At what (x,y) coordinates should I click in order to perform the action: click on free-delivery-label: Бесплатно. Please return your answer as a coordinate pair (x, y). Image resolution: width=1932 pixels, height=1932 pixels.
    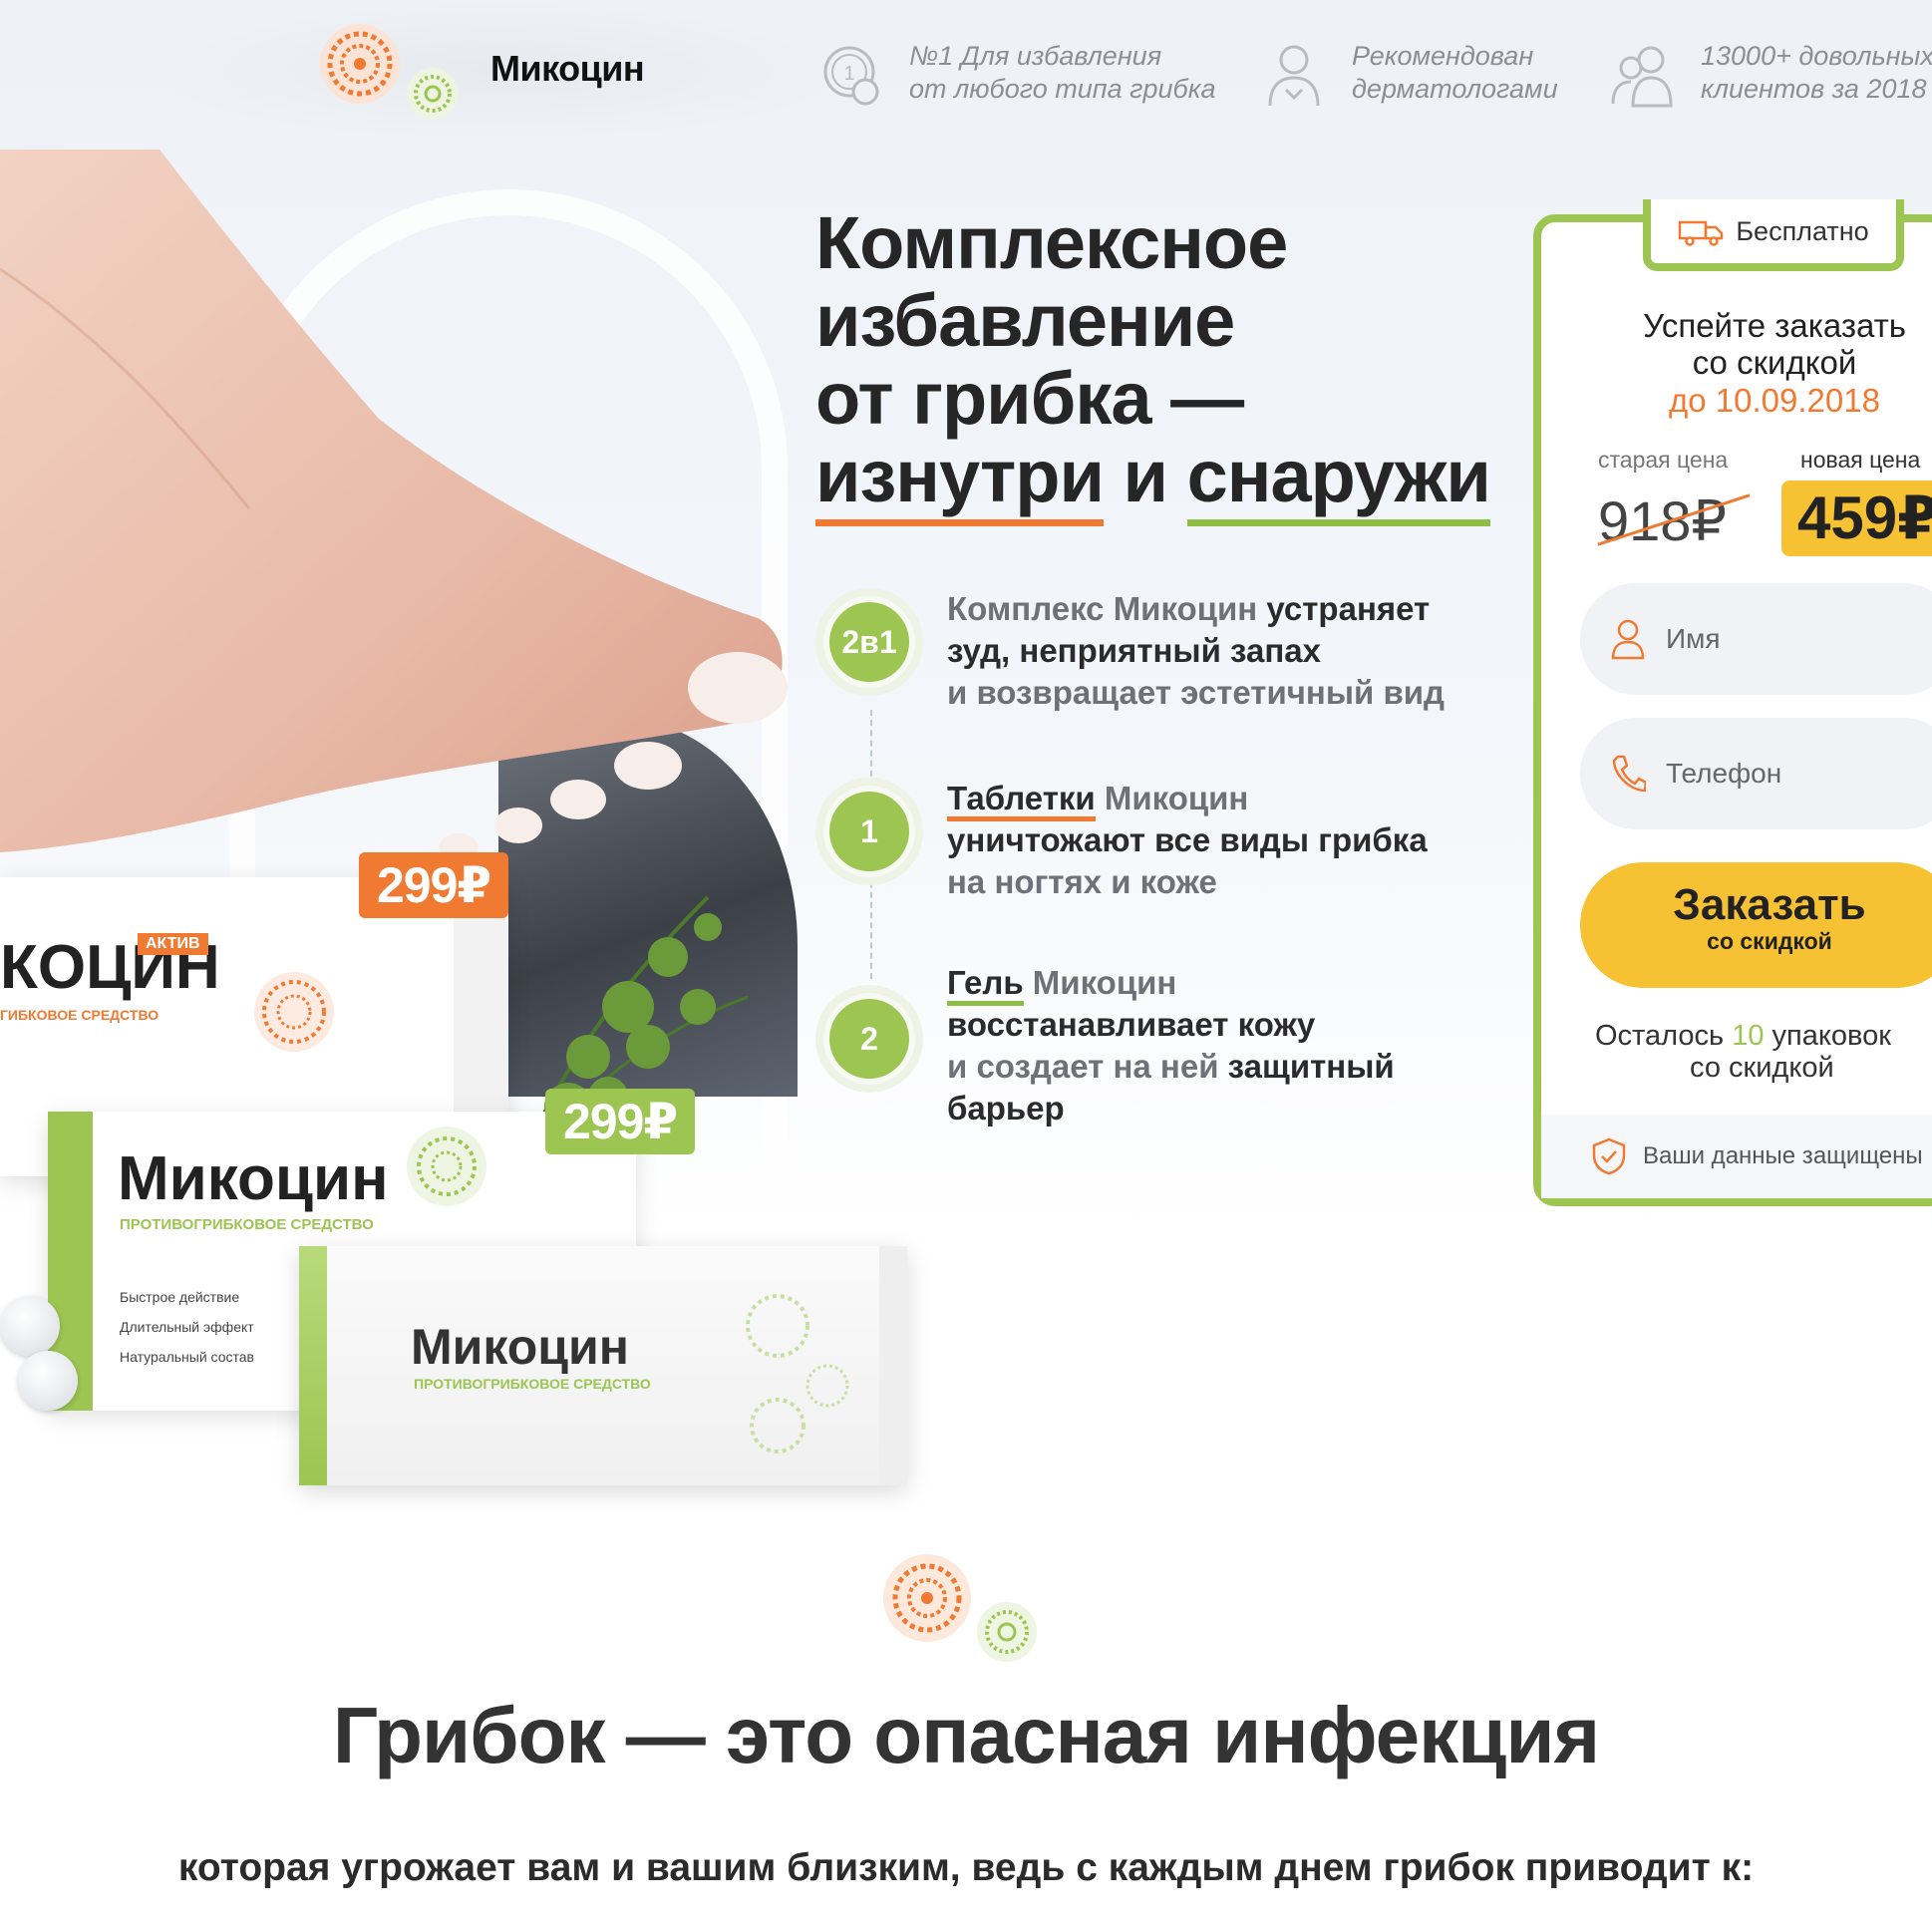
    Looking at the image, I should click on (1802, 230).